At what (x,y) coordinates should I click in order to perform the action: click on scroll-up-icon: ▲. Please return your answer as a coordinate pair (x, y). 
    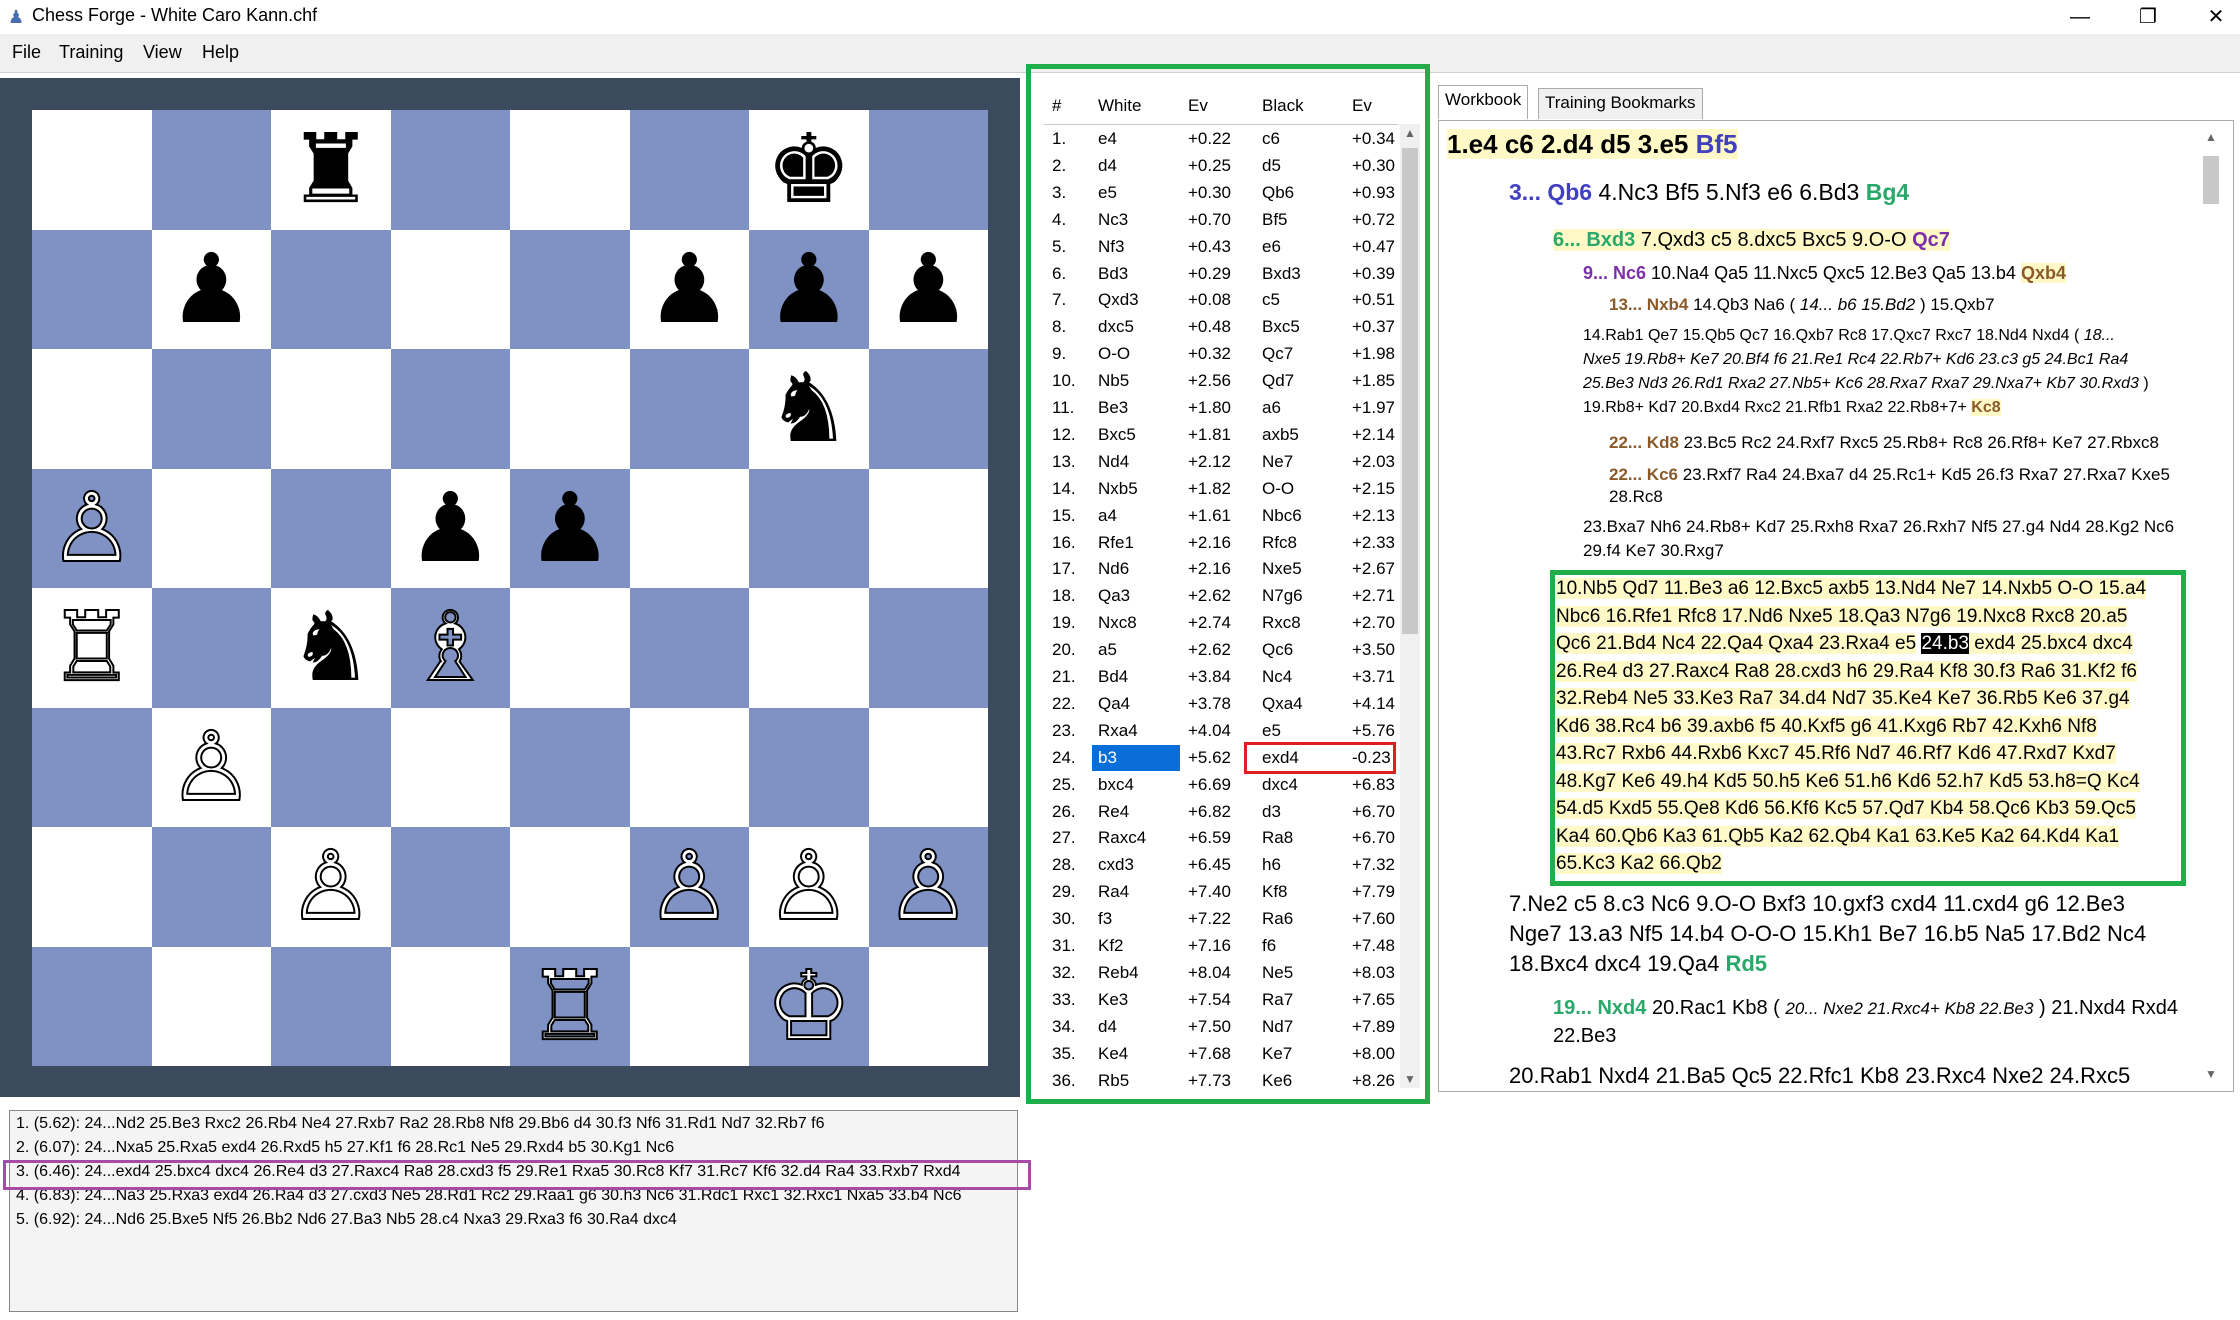
    Looking at the image, I should click on (2211, 137).